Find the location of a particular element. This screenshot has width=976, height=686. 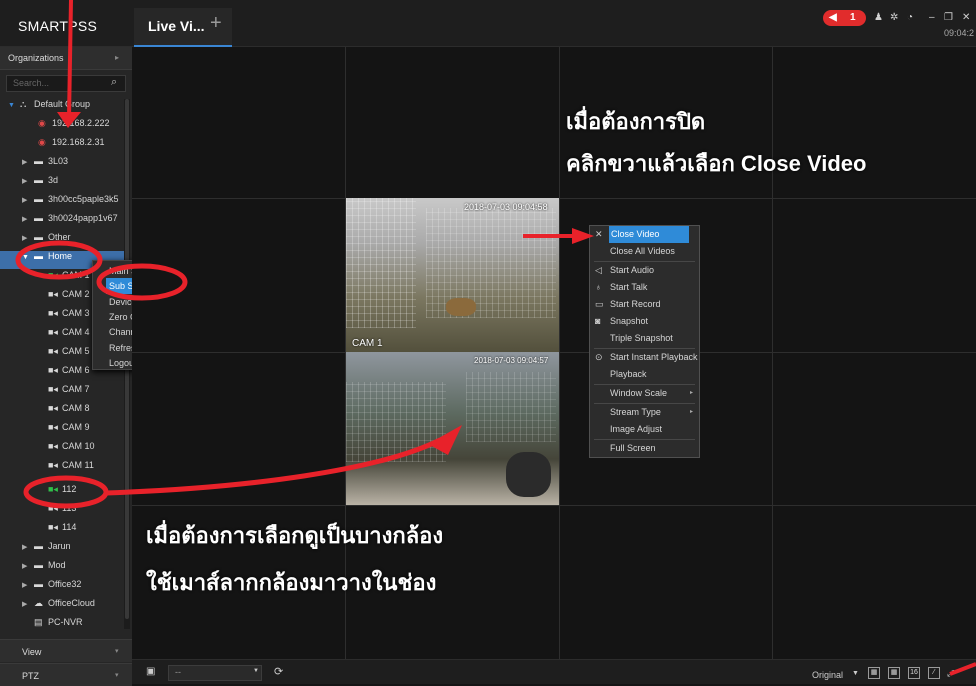

view-select: -- ▼ is located at coordinates (215, 673).